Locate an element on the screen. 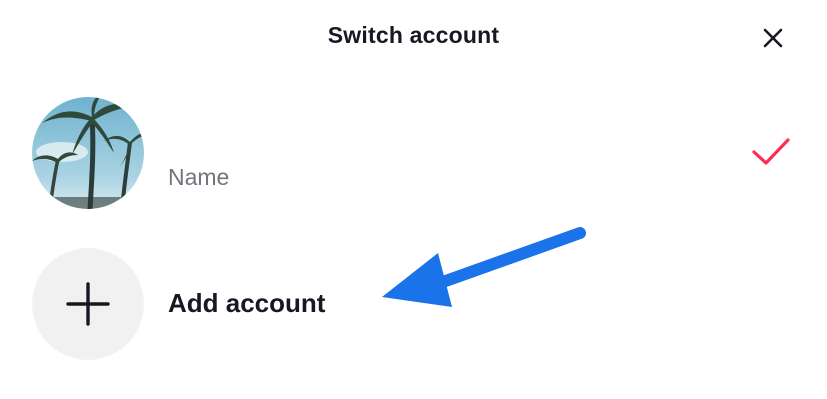  close-button is located at coordinates (773, 38).